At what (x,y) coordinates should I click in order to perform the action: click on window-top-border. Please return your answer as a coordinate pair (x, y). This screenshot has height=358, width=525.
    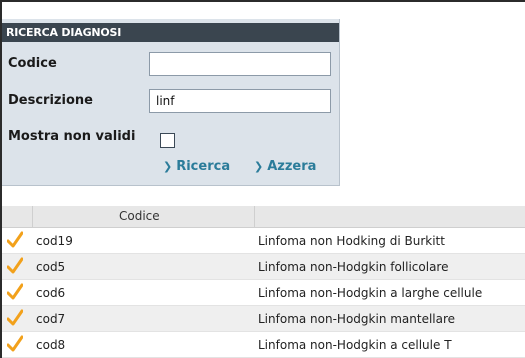
    Looking at the image, I should click on (262, 1).